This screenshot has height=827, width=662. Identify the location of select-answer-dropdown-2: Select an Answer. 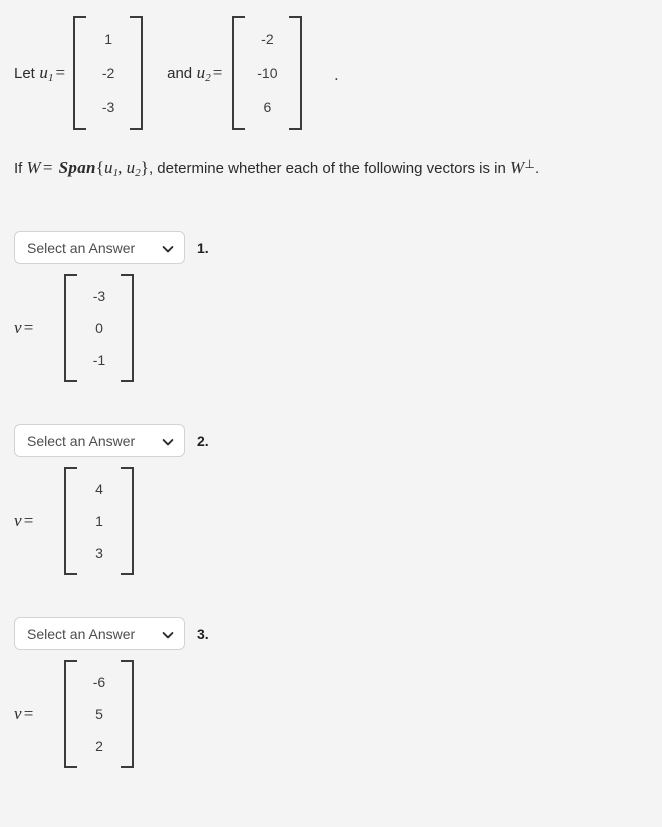
(99, 440).